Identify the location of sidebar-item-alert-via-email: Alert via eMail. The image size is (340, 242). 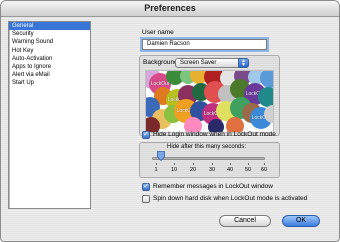
(49, 75).